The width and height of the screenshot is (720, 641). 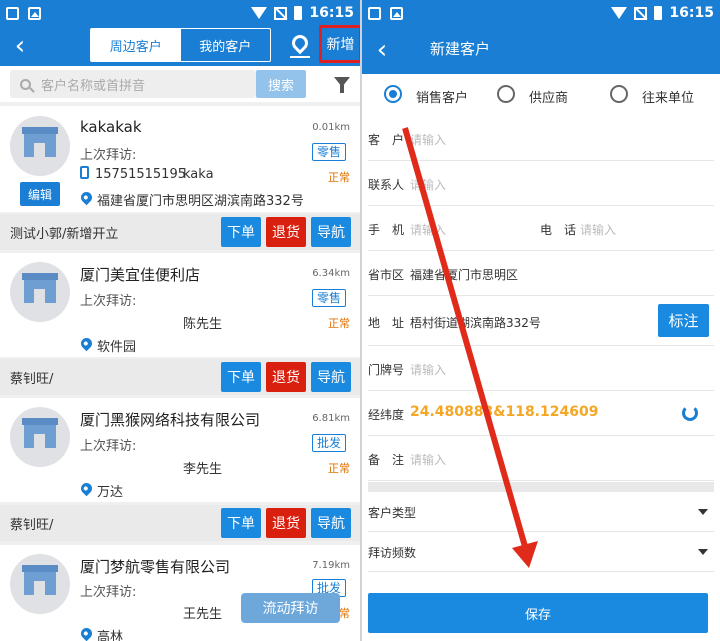 I want to click on tab-my-customers: 我的客户, so click(x=226, y=45).